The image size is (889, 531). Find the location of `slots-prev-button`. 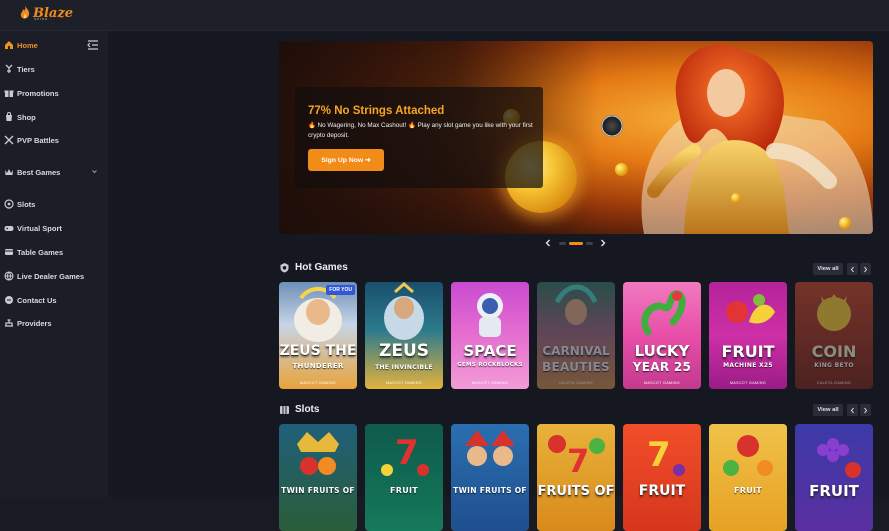

slots-prev-button is located at coordinates (852, 410).